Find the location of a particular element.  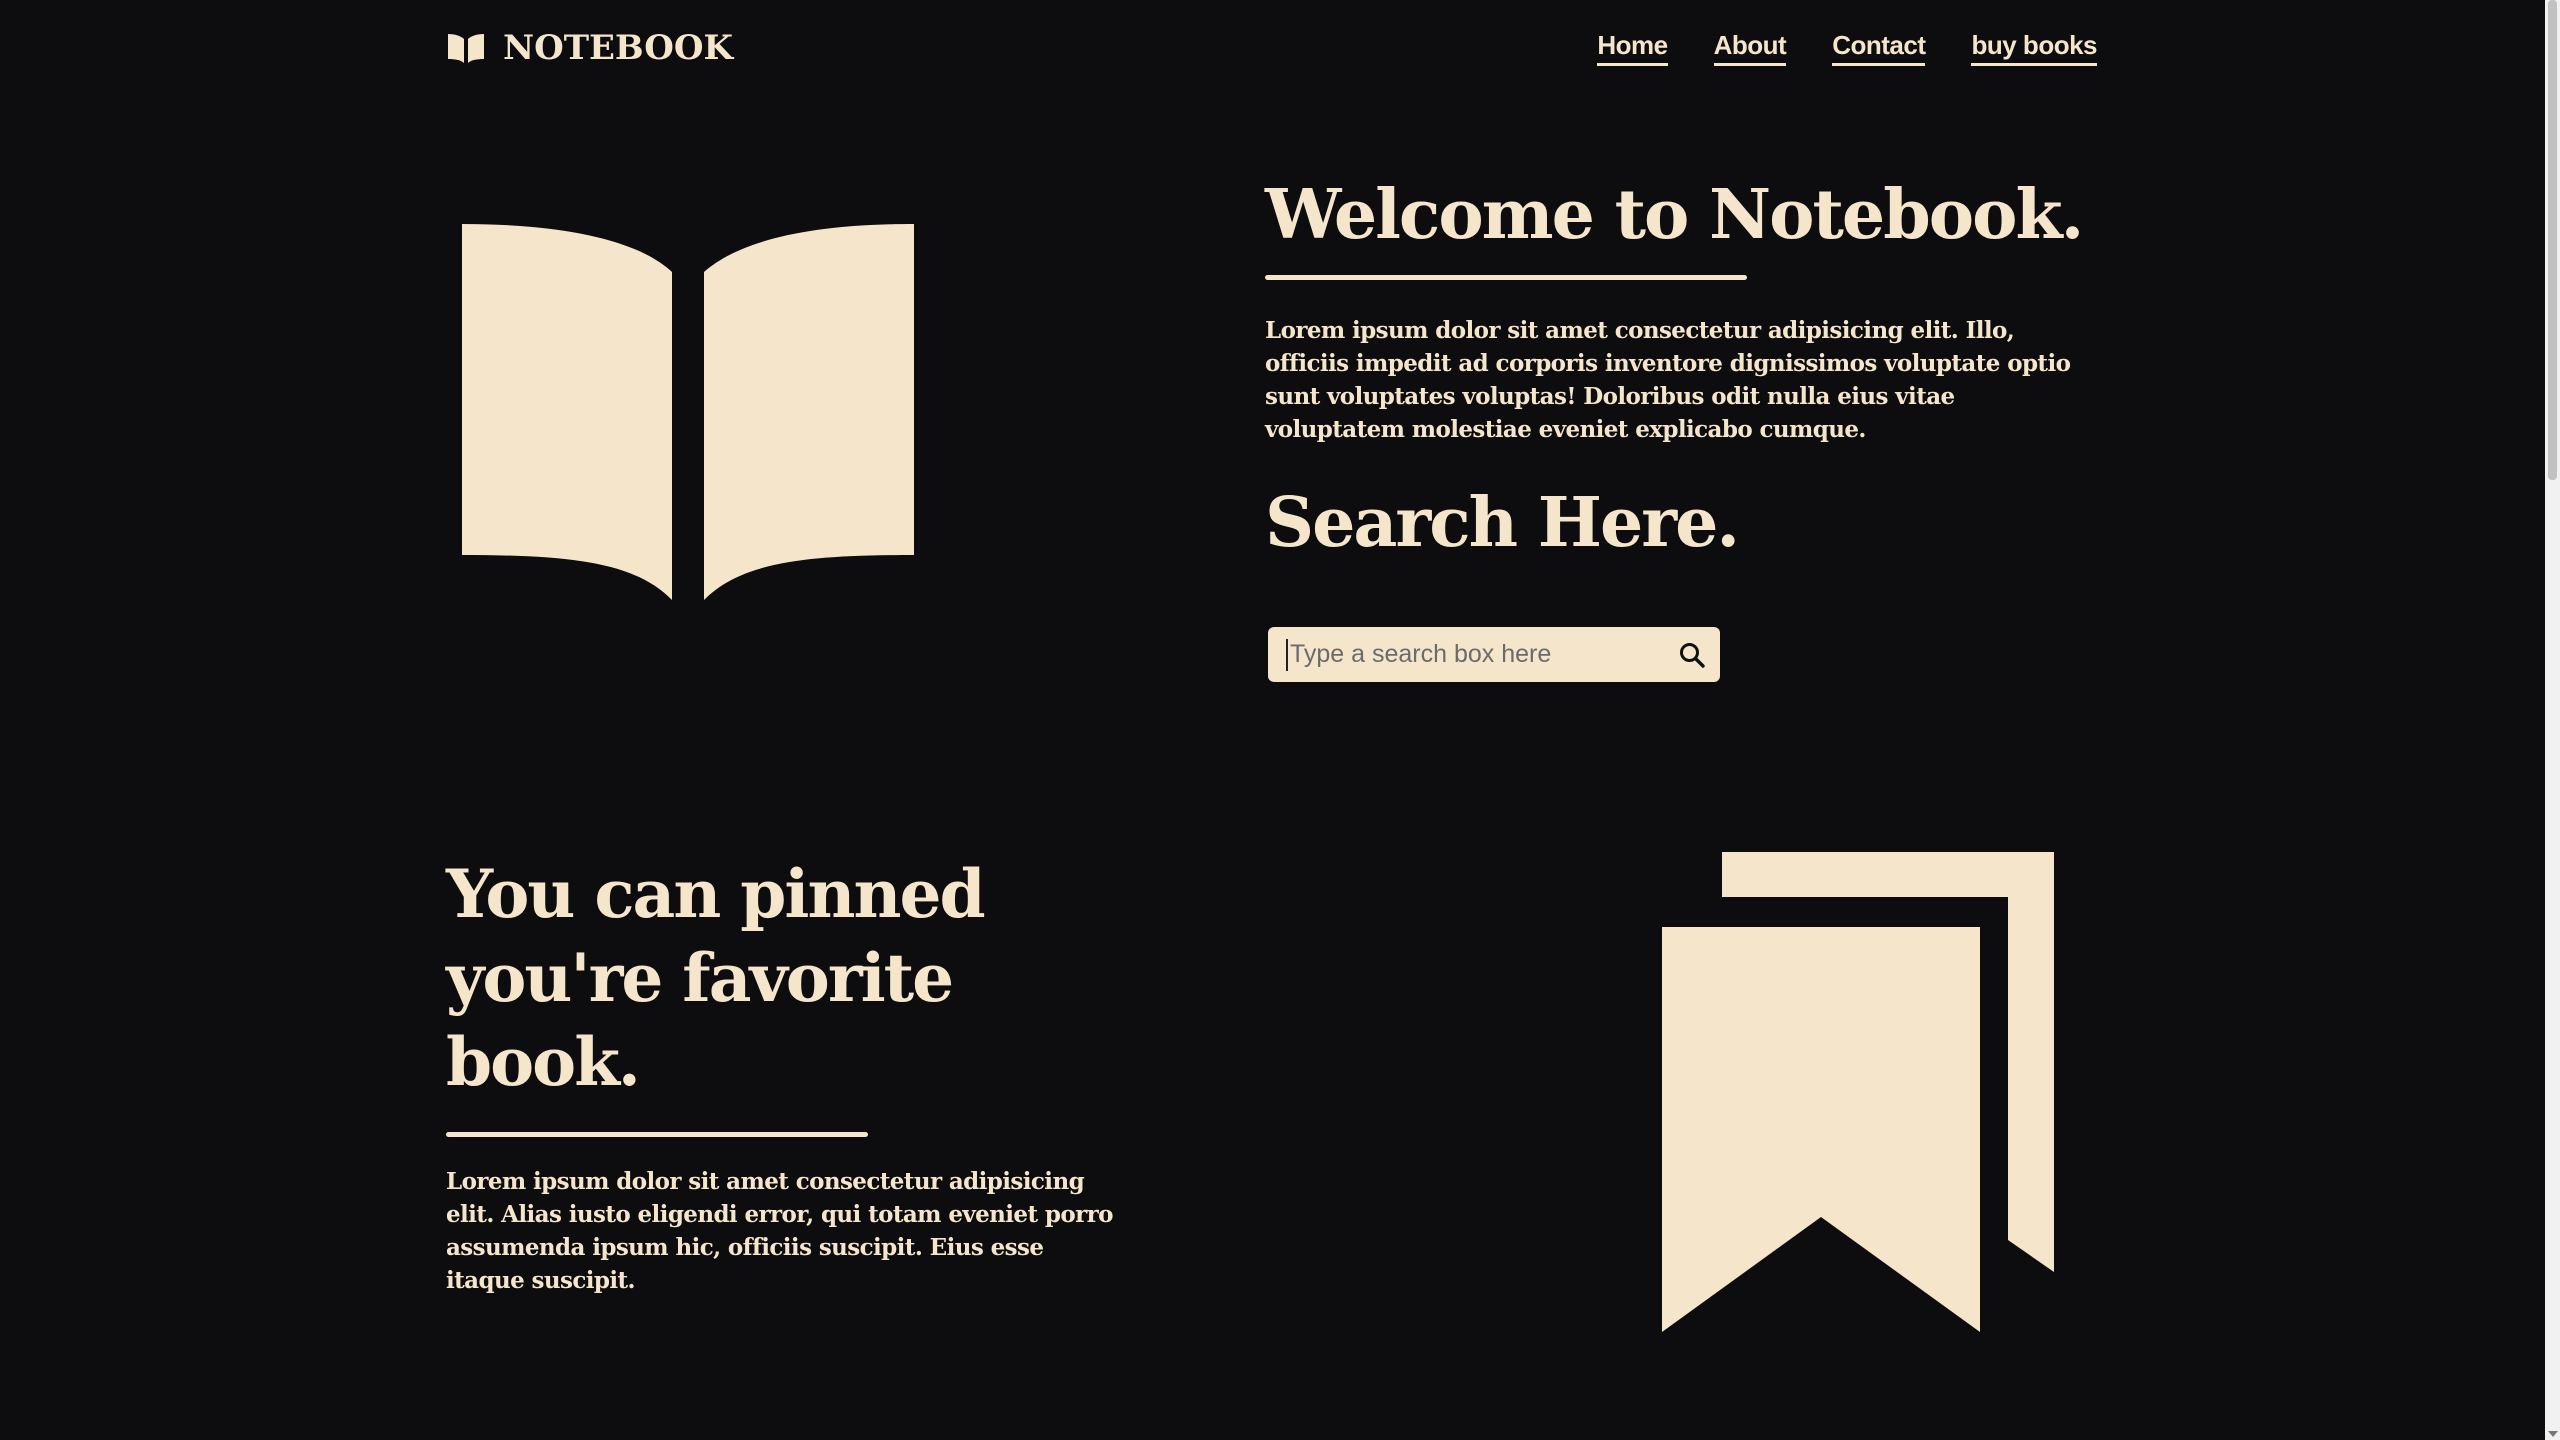

nav-link-contact: Contact is located at coordinates (1879, 48).